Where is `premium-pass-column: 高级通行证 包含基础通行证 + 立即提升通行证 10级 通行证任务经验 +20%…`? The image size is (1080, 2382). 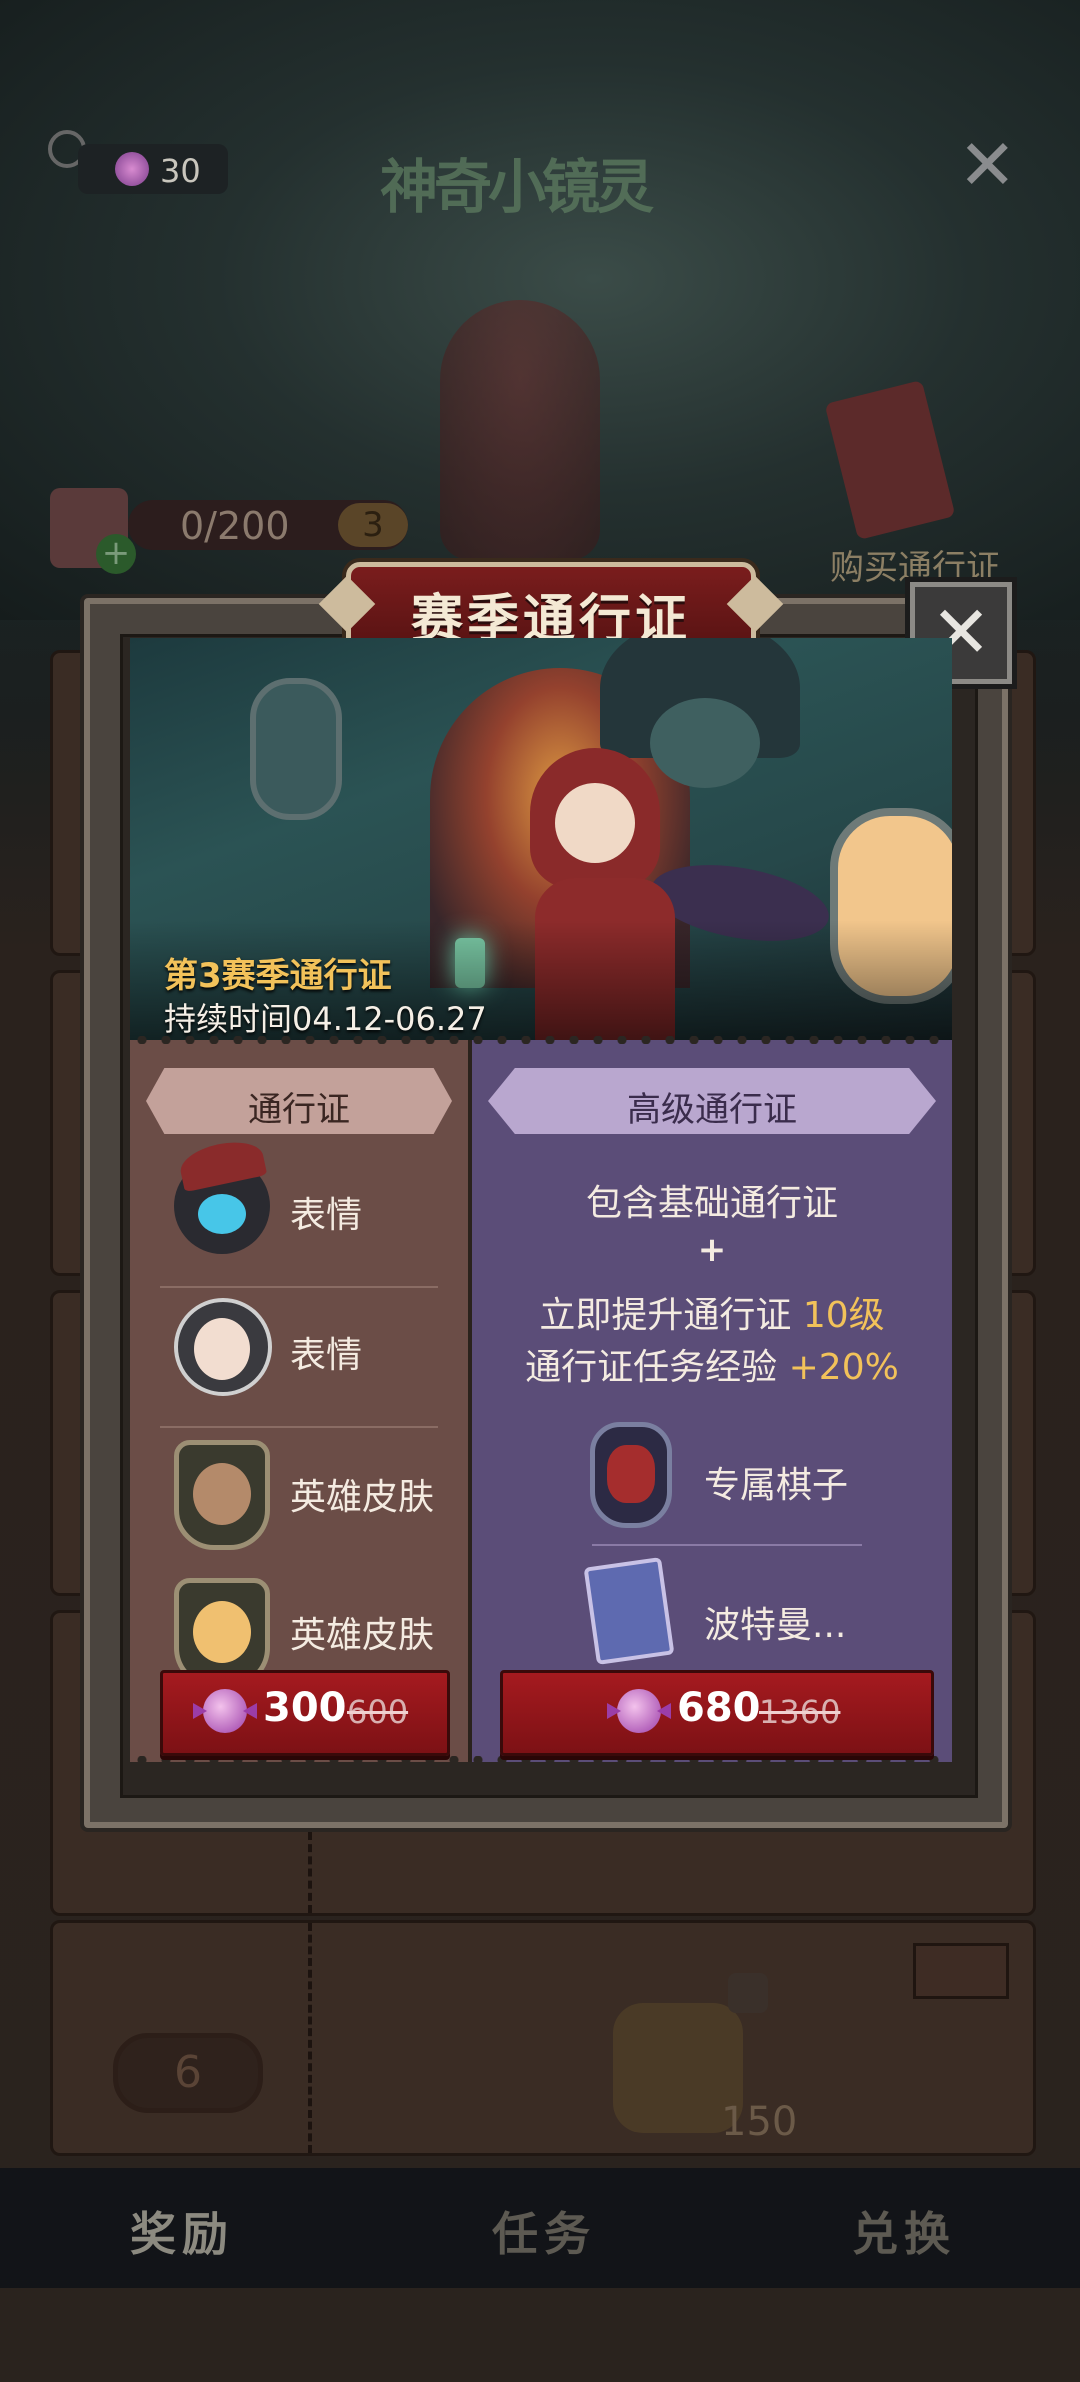 premium-pass-column: 高级通行证 包含基础通行证 + 立即提升通行证 10级 通行证任务经验 +20%… is located at coordinates (712, 1401).